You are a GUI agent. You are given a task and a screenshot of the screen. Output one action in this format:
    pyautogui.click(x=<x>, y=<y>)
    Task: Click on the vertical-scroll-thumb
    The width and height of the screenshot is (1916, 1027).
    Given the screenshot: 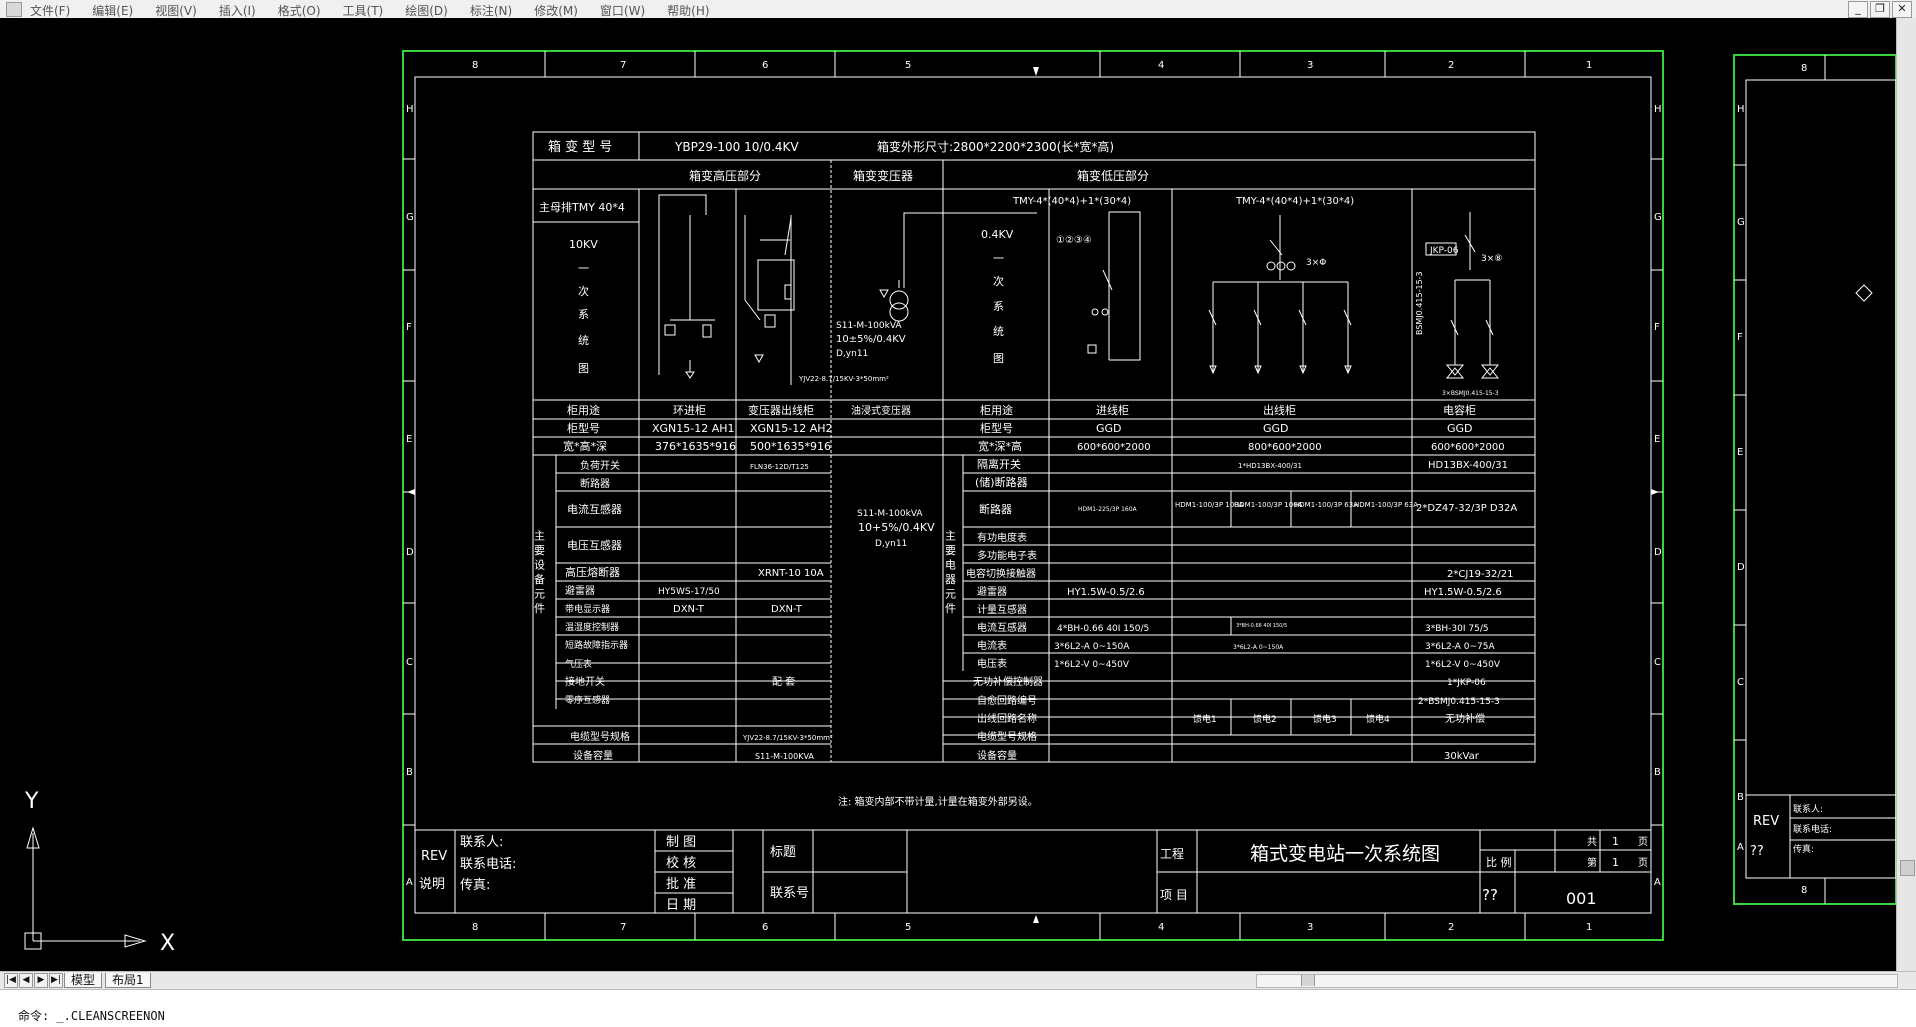 What is the action you would take?
    pyautogui.click(x=1907, y=868)
    